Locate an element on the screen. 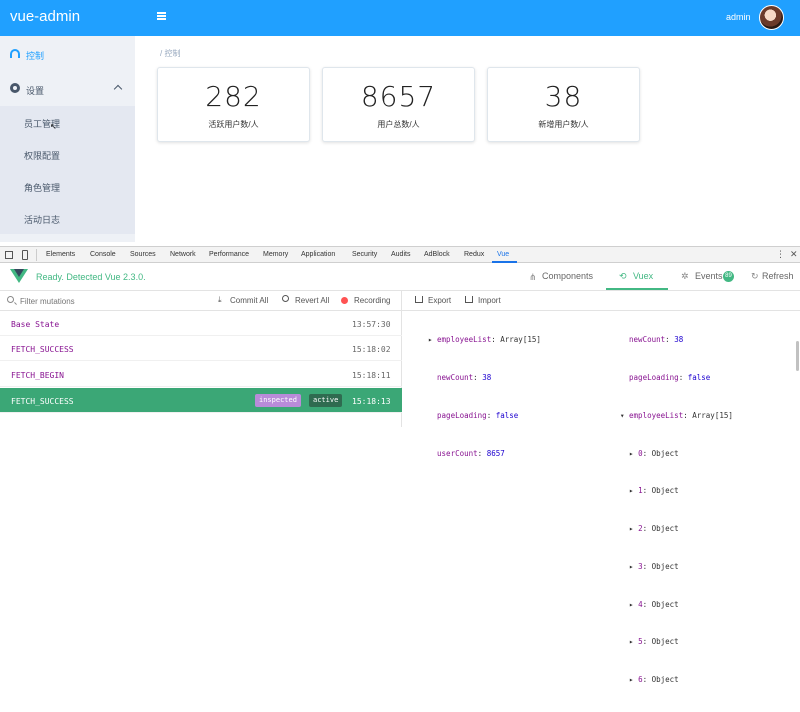  state-entry: ▸ 2: Object is located at coordinates (676, 529).